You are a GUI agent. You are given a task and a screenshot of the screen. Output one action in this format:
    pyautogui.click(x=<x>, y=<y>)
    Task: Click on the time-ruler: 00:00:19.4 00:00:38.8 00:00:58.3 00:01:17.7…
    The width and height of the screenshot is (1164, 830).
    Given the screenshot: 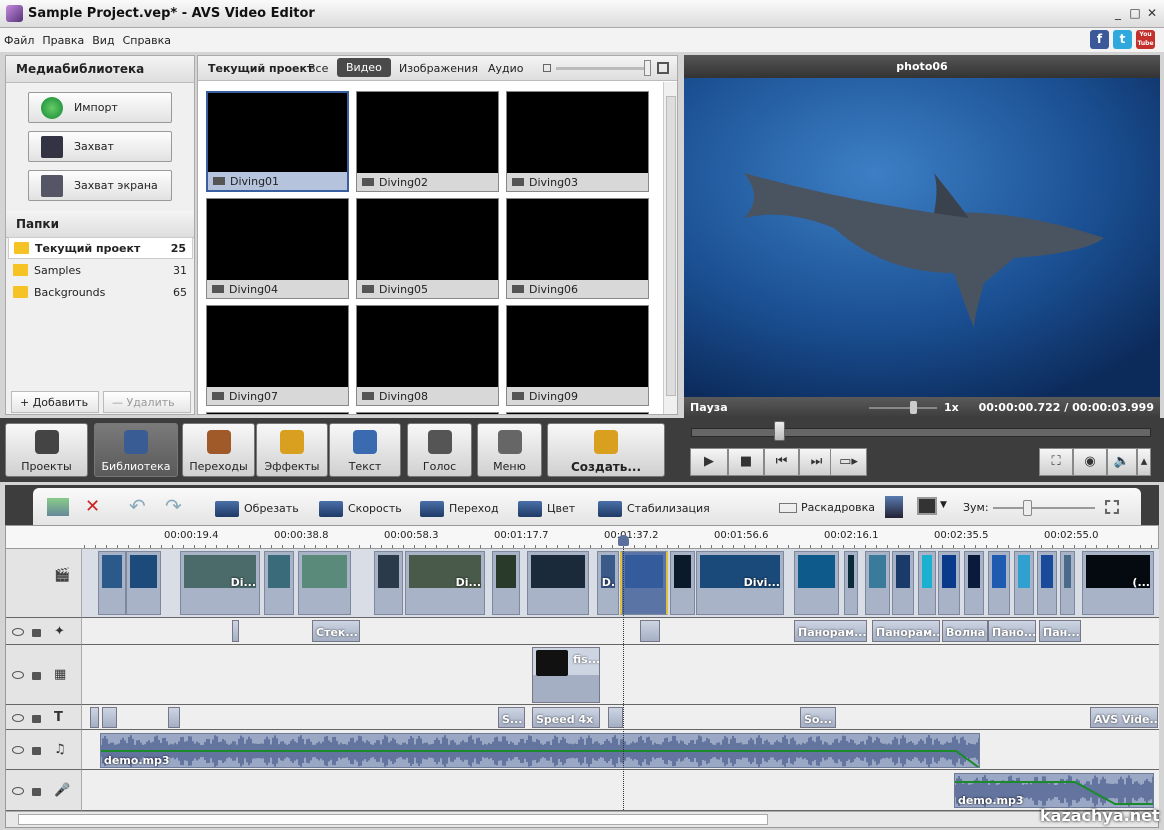 What is the action you would take?
    pyautogui.click(x=582, y=537)
    